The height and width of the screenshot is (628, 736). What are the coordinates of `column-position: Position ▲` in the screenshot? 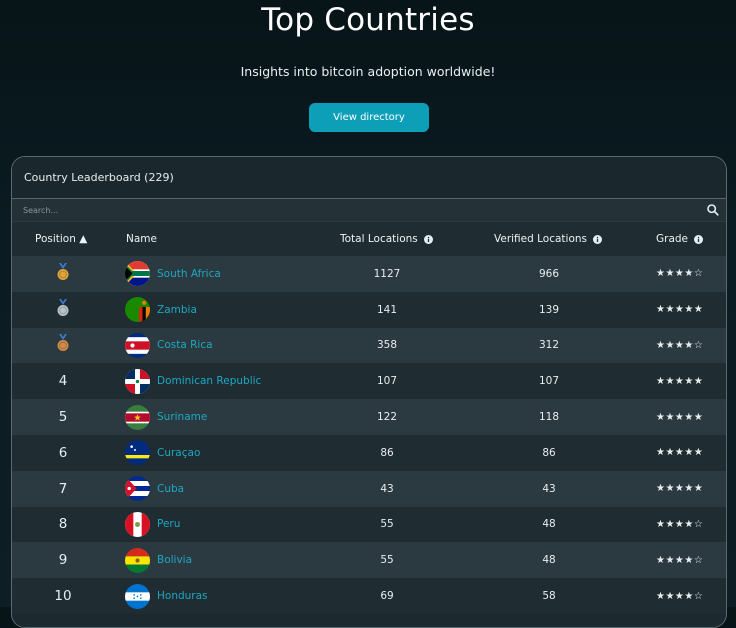 It's located at (61, 239).